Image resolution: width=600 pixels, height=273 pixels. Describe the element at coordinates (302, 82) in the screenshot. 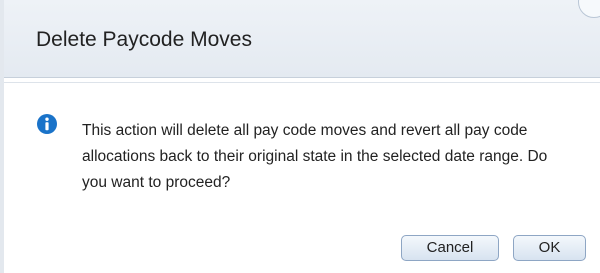

I see `header-divider` at that location.